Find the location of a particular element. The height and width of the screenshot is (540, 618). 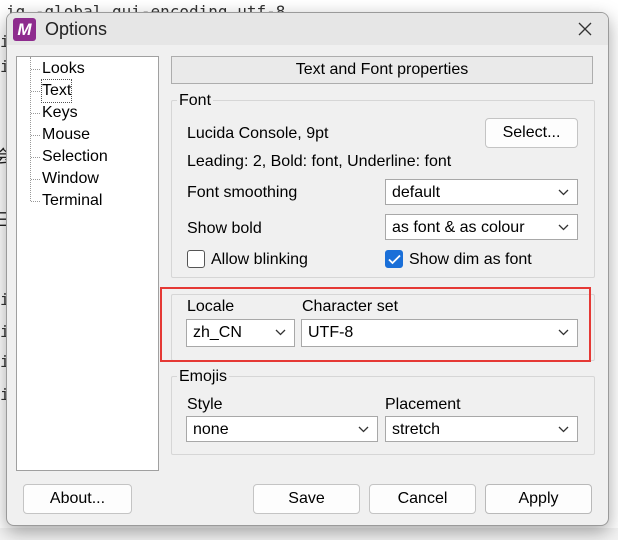

tree-item-text: Text is located at coordinates (56, 91).